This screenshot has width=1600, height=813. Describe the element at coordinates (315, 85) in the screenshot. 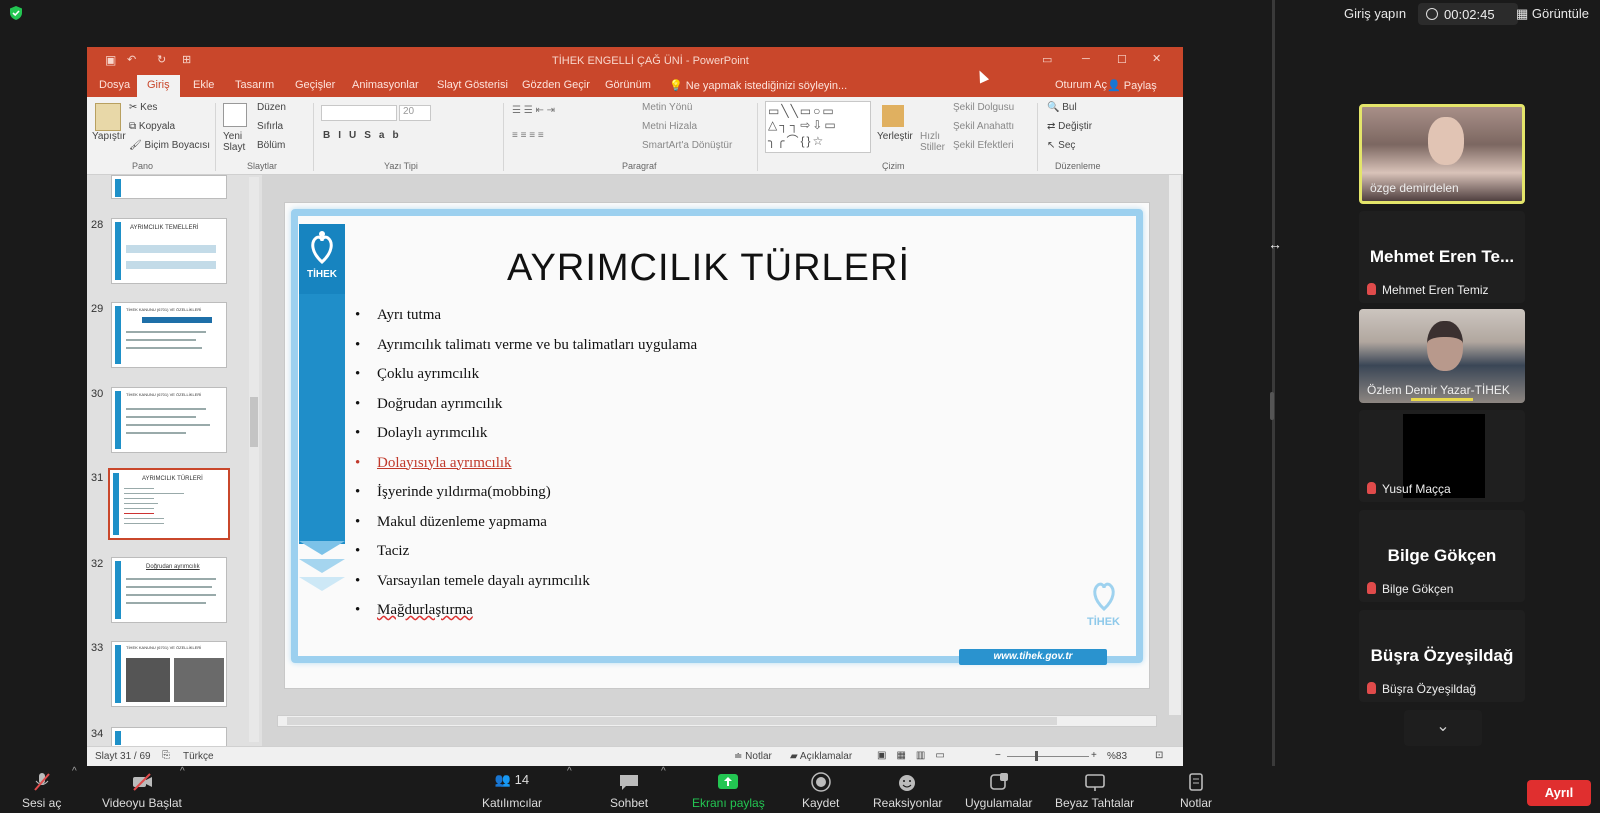

I see `tab-gecisler: Geçişler` at that location.